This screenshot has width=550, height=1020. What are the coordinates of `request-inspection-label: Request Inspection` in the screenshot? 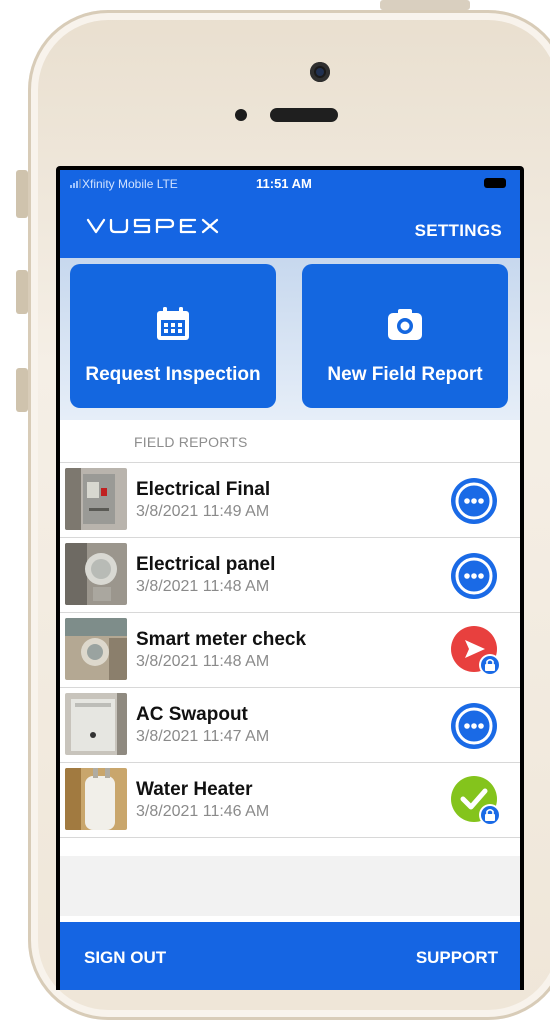 It's located at (173, 374).